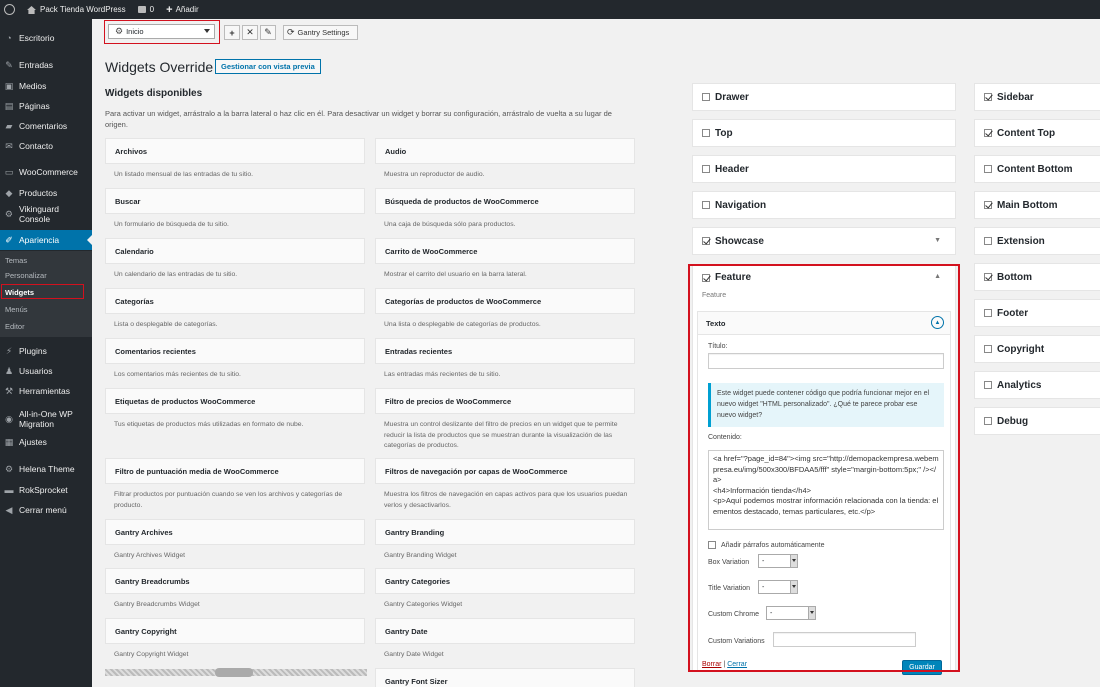 The height and width of the screenshot is (687, 1100). Describe the element at coordinates (268, 32) in the screenshot. I see `edit-override-button: ✎` at that location.